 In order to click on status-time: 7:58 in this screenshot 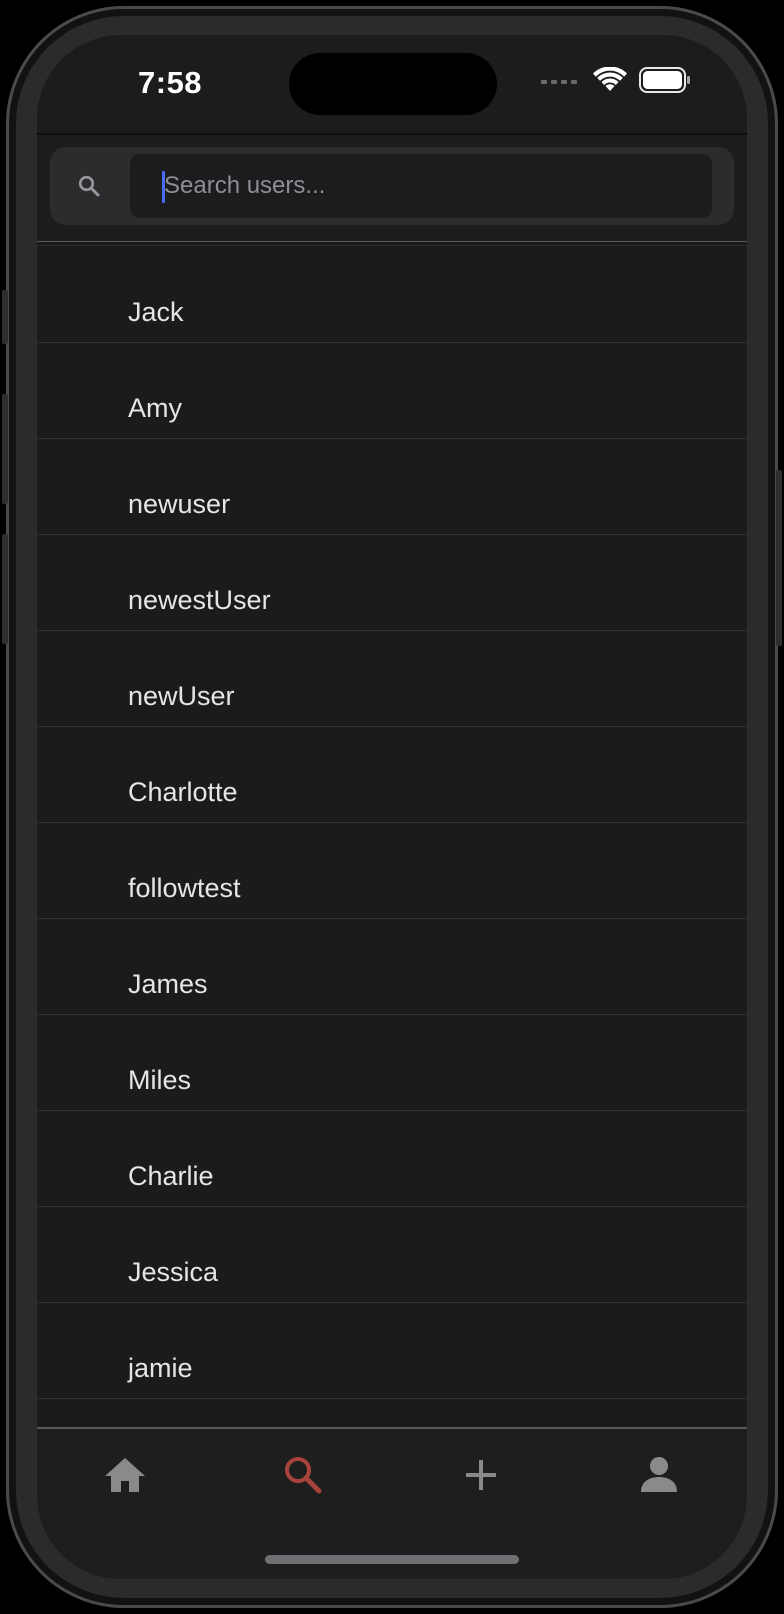, I will do `click(170, 82)`.